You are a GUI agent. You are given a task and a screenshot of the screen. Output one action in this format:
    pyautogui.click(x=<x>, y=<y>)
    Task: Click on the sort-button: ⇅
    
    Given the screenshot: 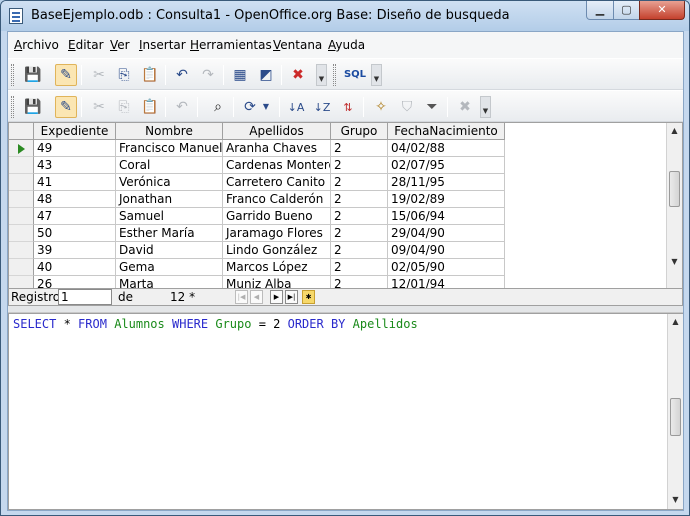 What is the action you would take?
    pyautogui.click(x=348, y=107)
    